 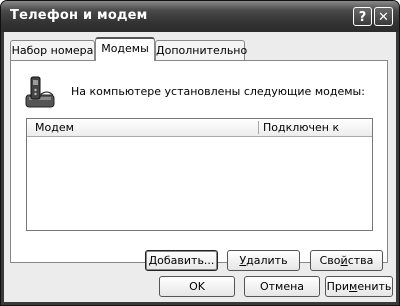 I want to click on apply-button-label: енить, so click(x=374, y=286).